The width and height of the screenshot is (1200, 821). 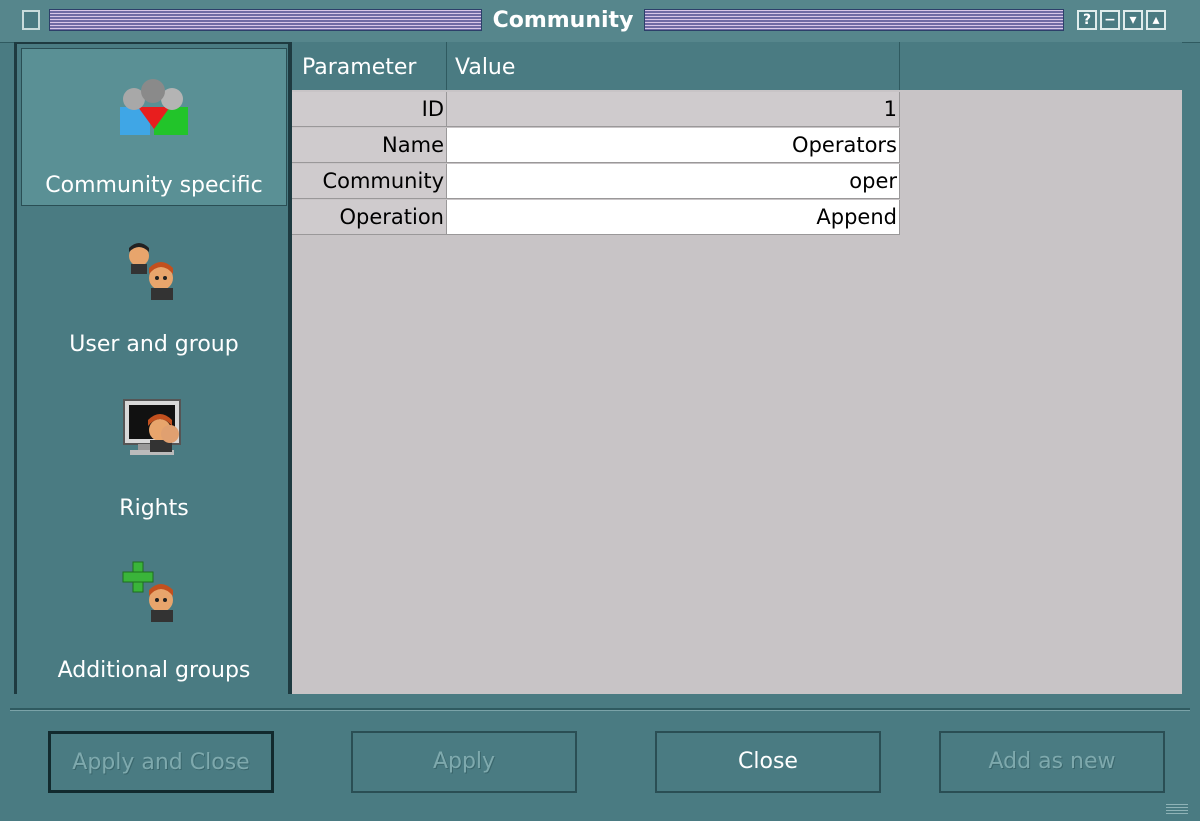 I want to click on sidebar-item-label: Additional groups, so click(x=154, y=670).